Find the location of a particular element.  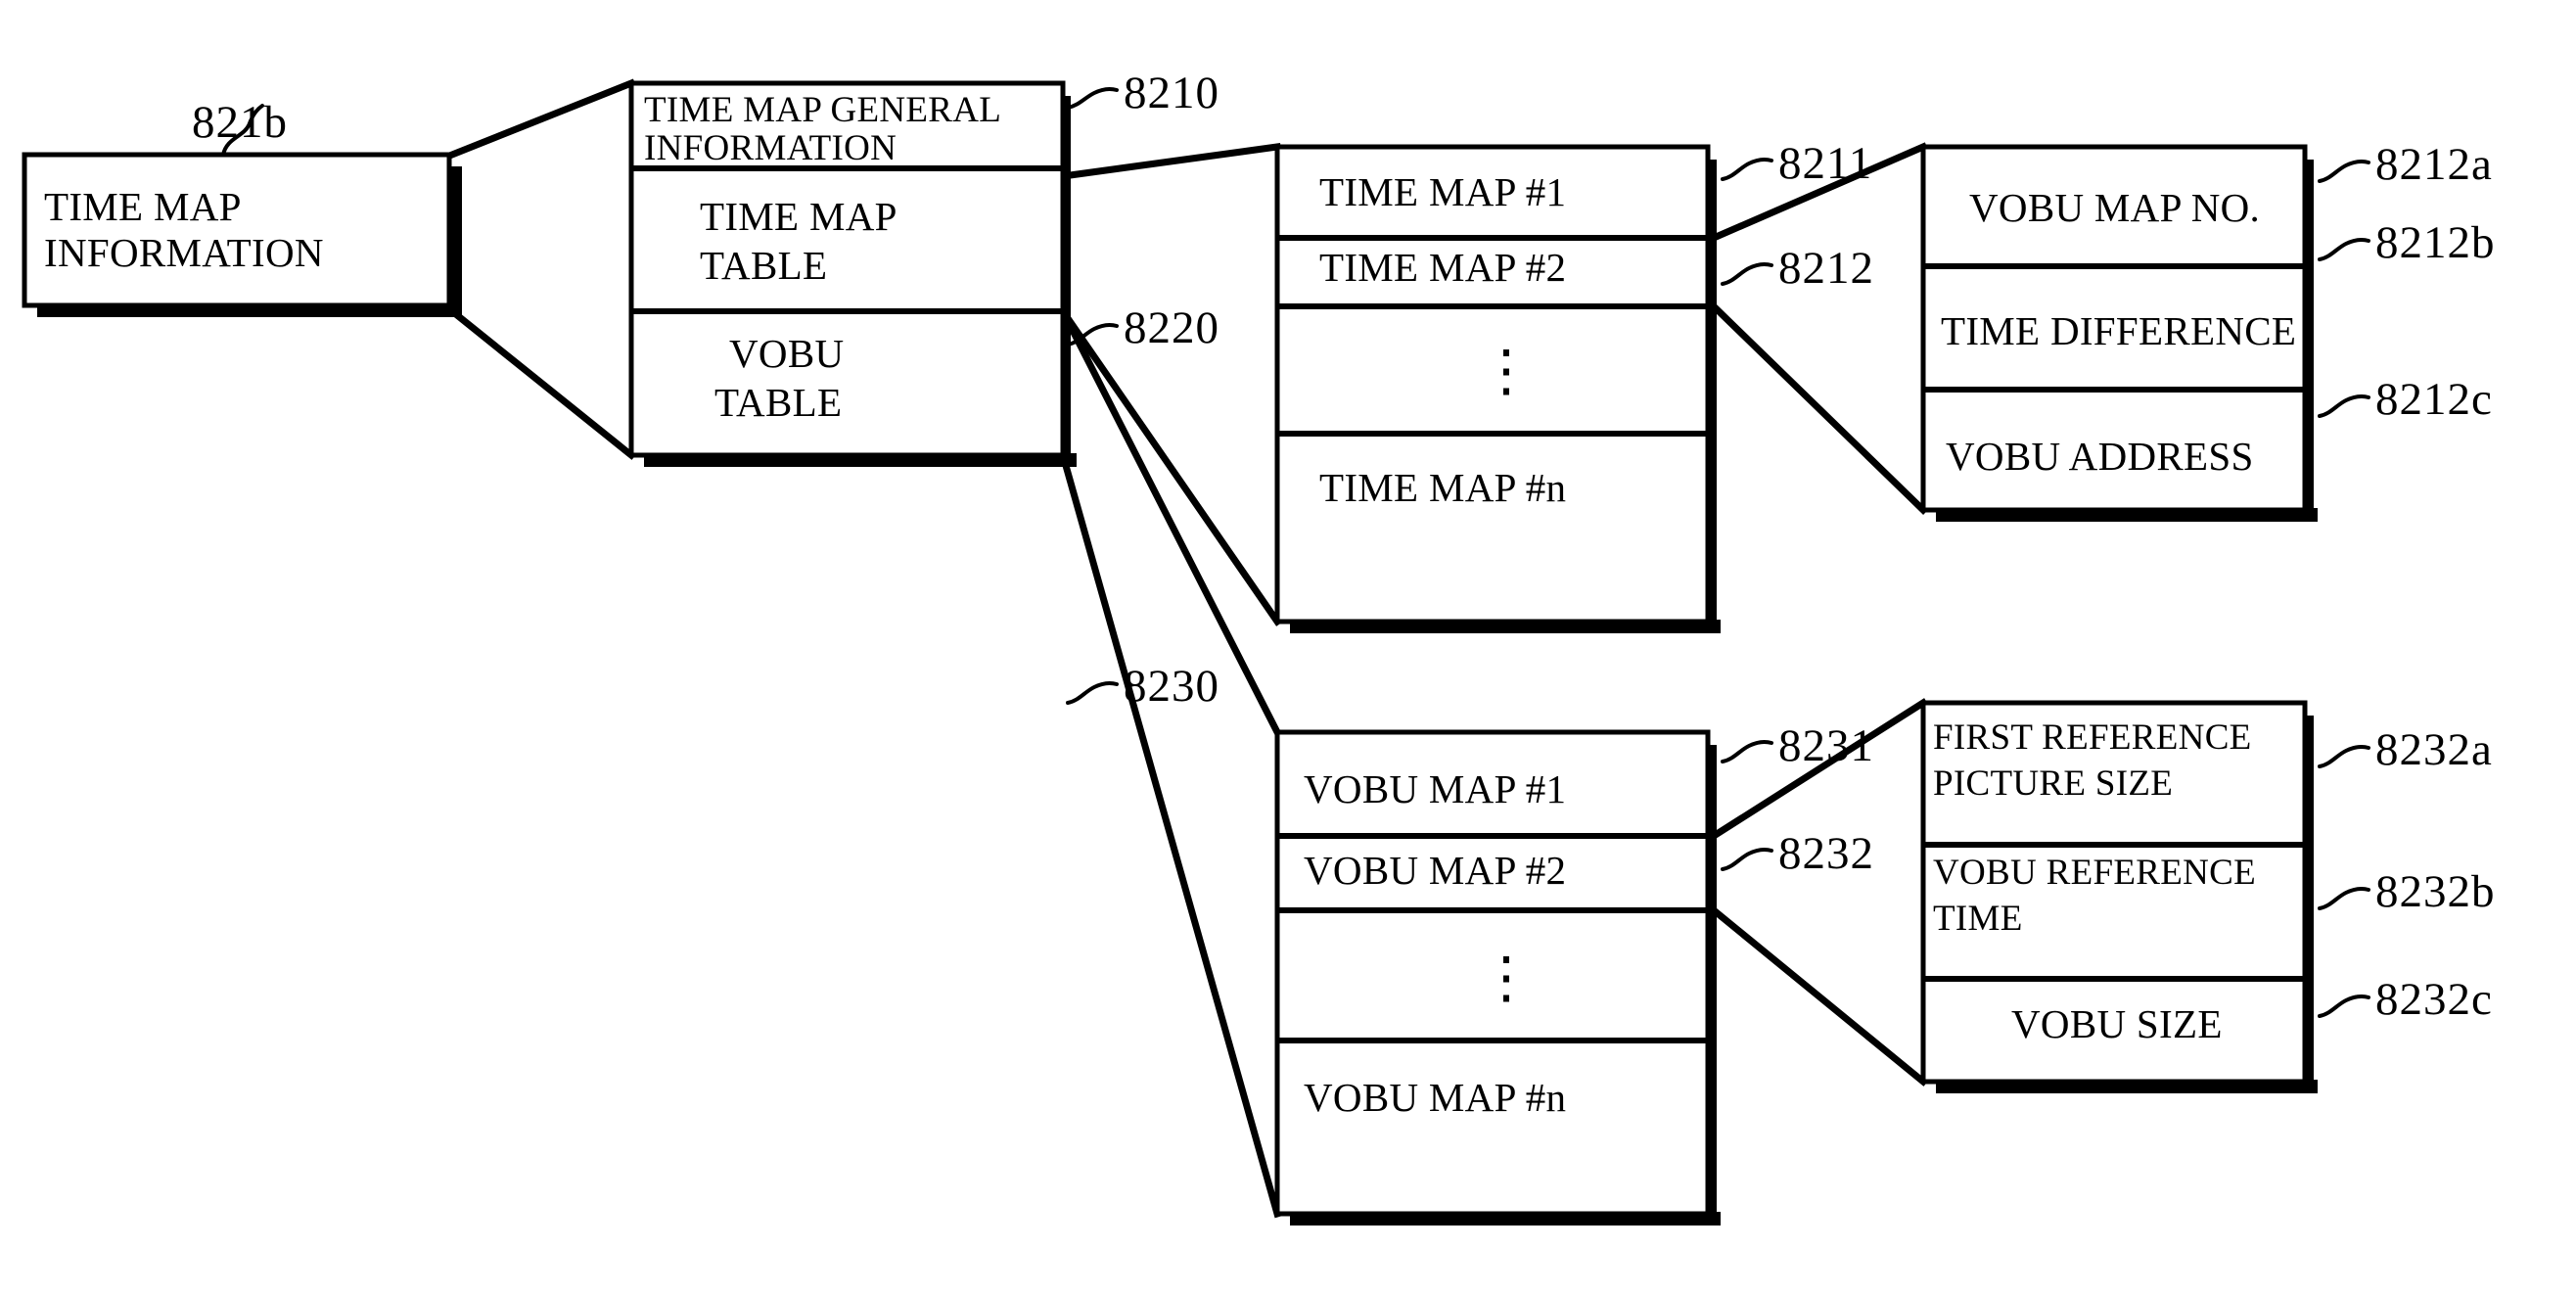

box3-row1-label: TIME MAP #2 is located at coordinates (1442, 267).